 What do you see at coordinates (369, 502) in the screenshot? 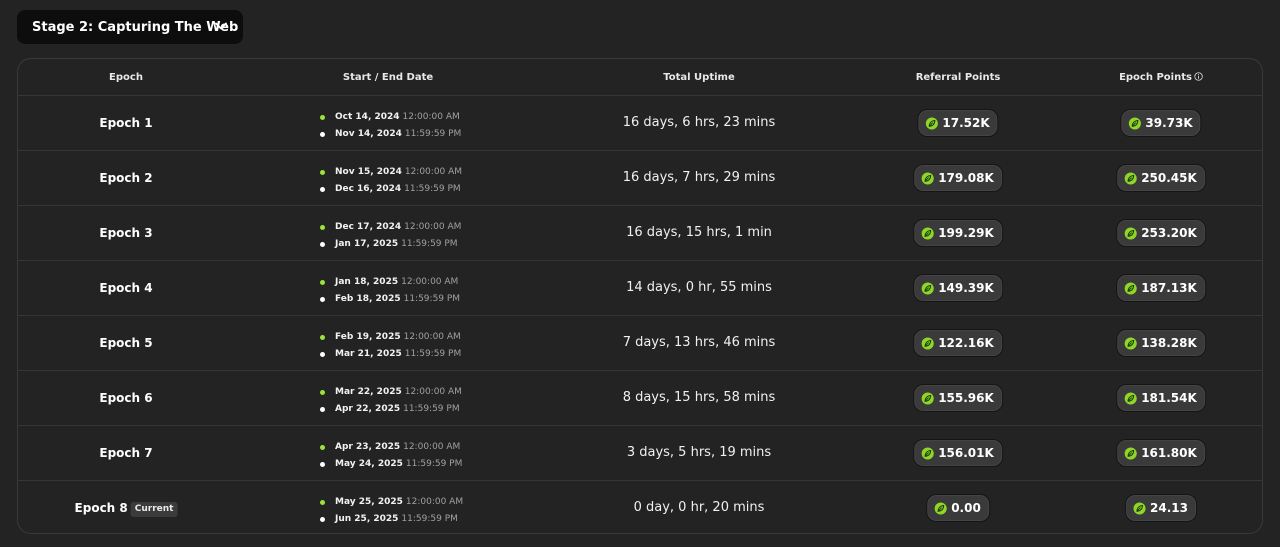
I see `start-date: May 25, 2025` at bounding box center [369, 502].